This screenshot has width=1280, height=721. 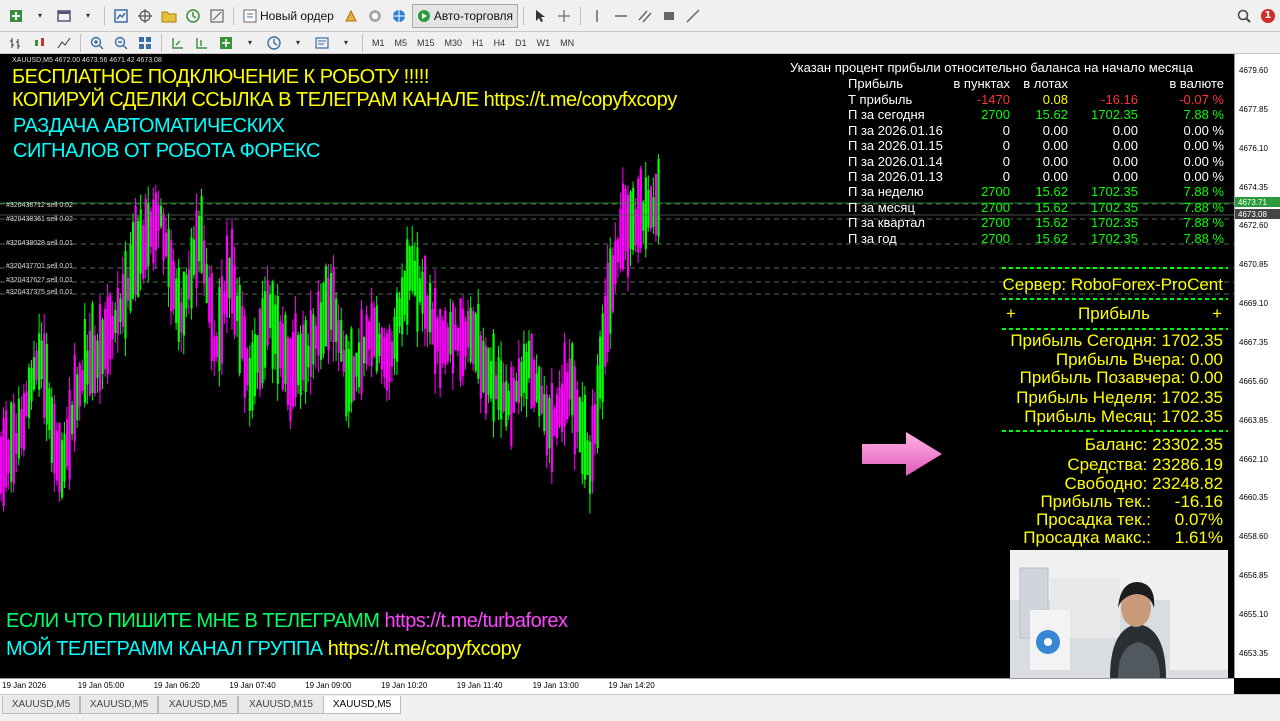 What do you see at coordinates (476, 621) in the screenshot?
I see `promo-bottom-1-link: https://t.me/turbaforex` at bounding box center [476, 621].